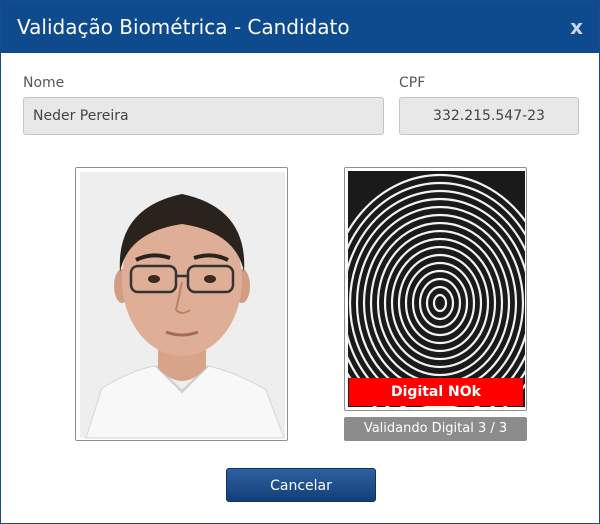 This screenshot has width=600, height=524. I want to click on fingerprint-image, so click(435, 289).